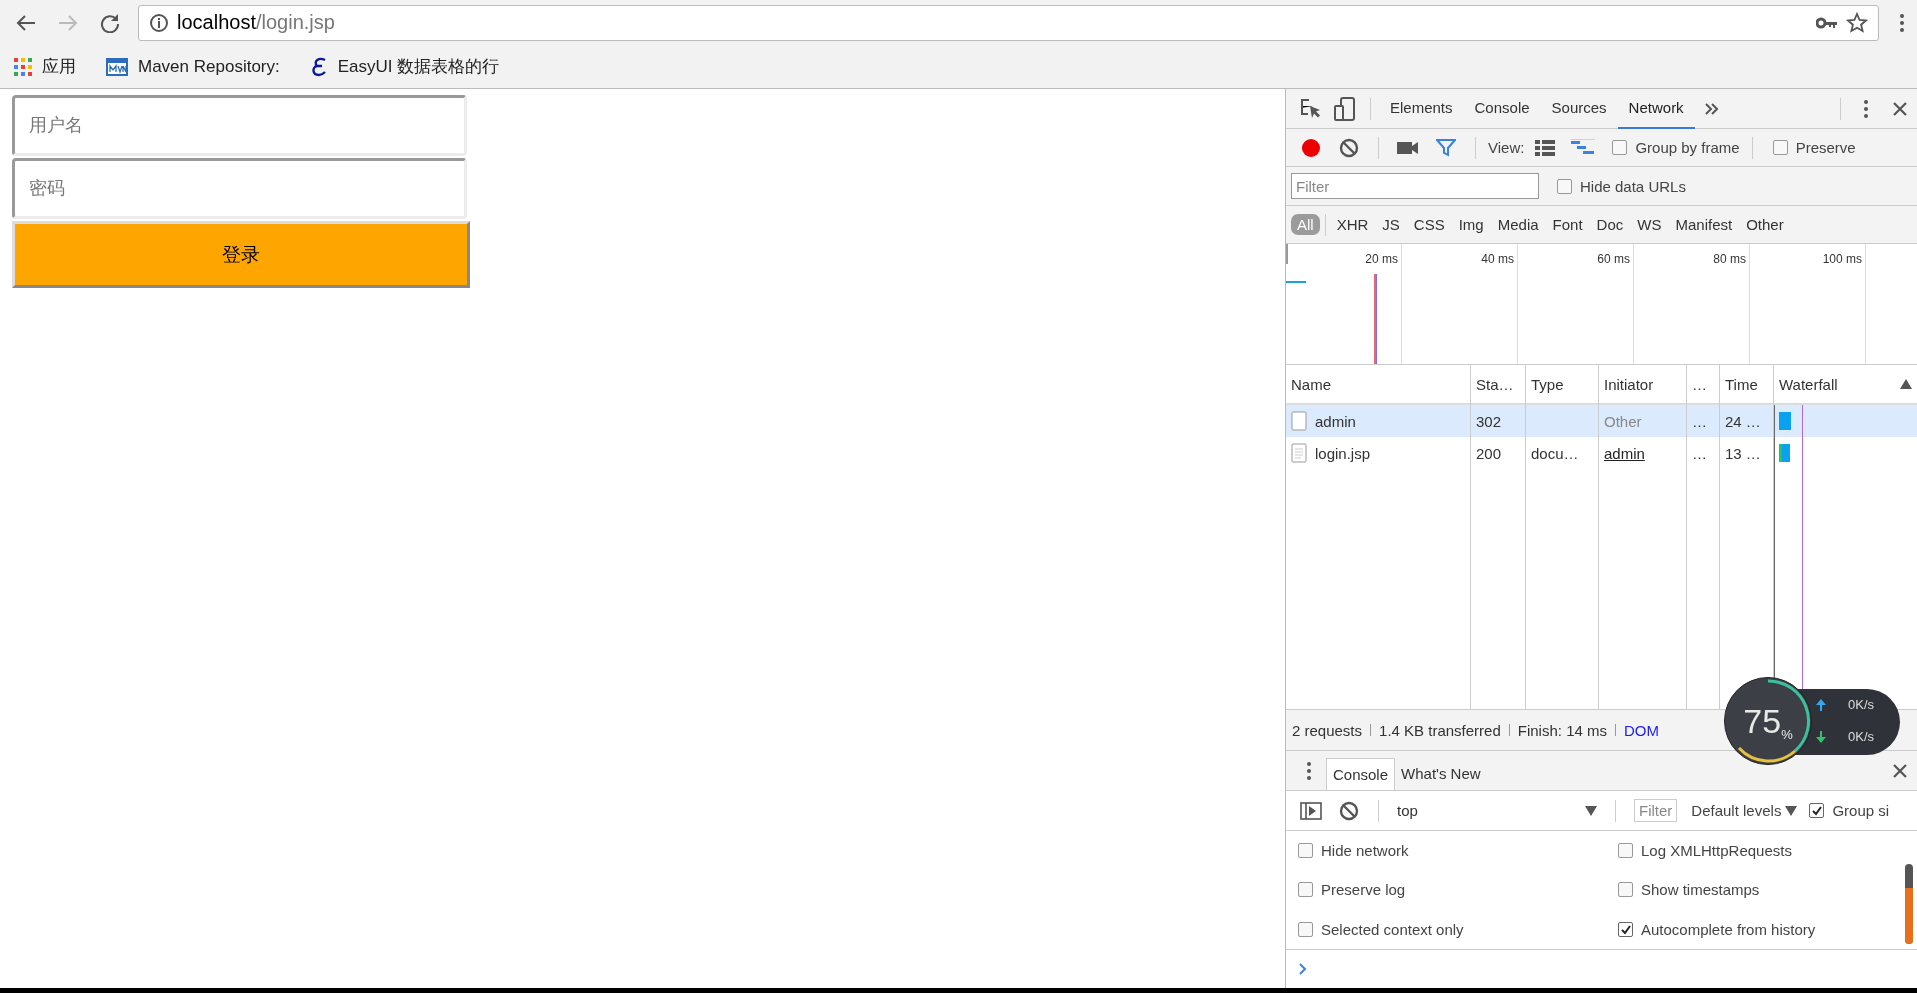  What do you see at coordinates (1415, 186) in the screenshot?
I see `filter-field: Filter` at bounding box center [1415, 186].